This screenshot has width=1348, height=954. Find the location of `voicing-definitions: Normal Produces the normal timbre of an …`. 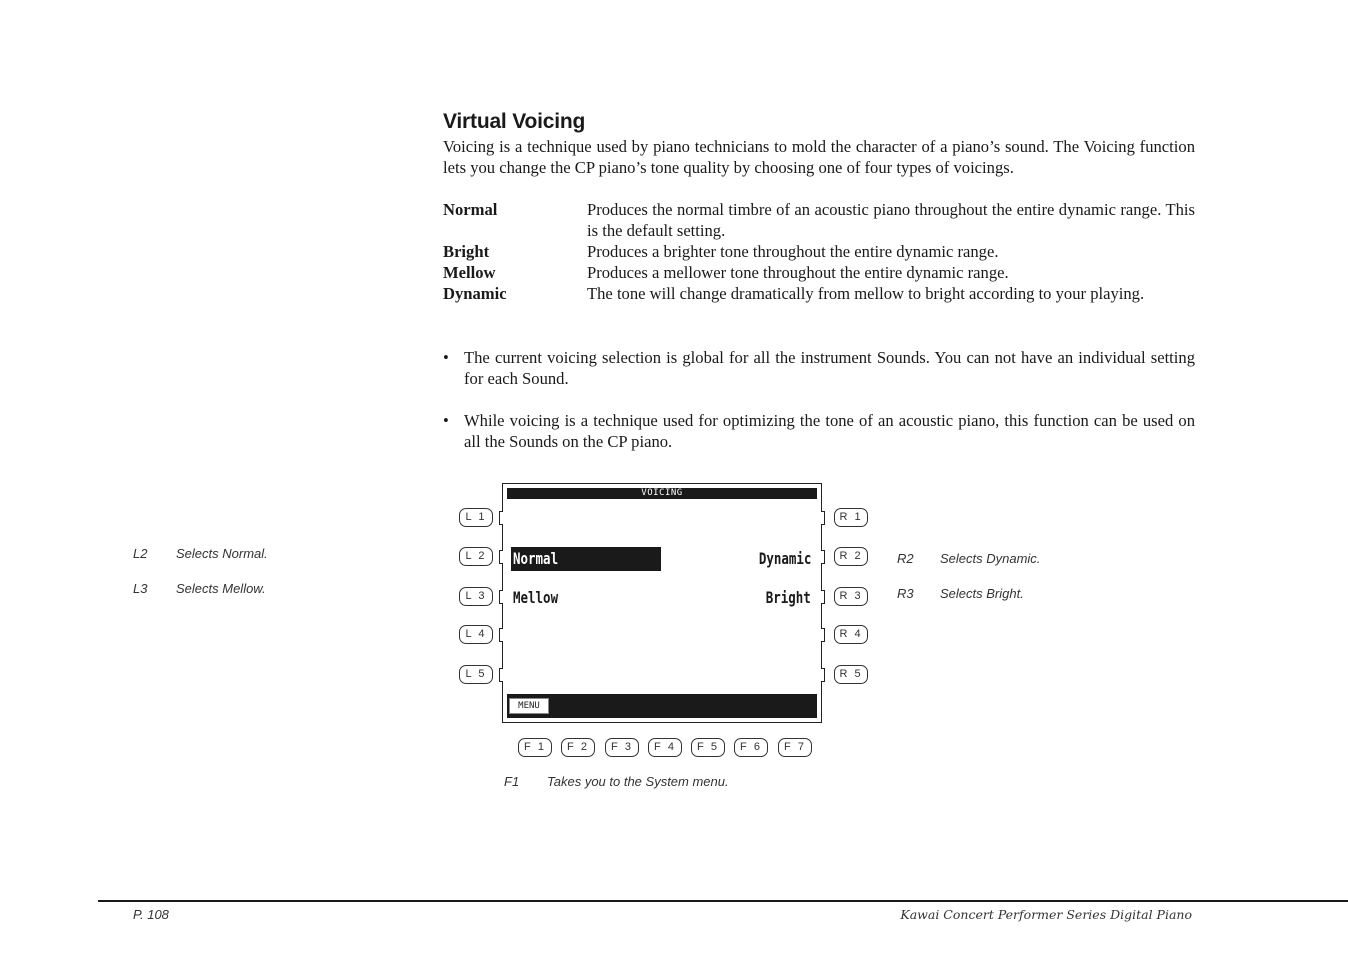

voicing-definitions: Normal Produces the normal timbre of an … is located at coordinates (819, 251).